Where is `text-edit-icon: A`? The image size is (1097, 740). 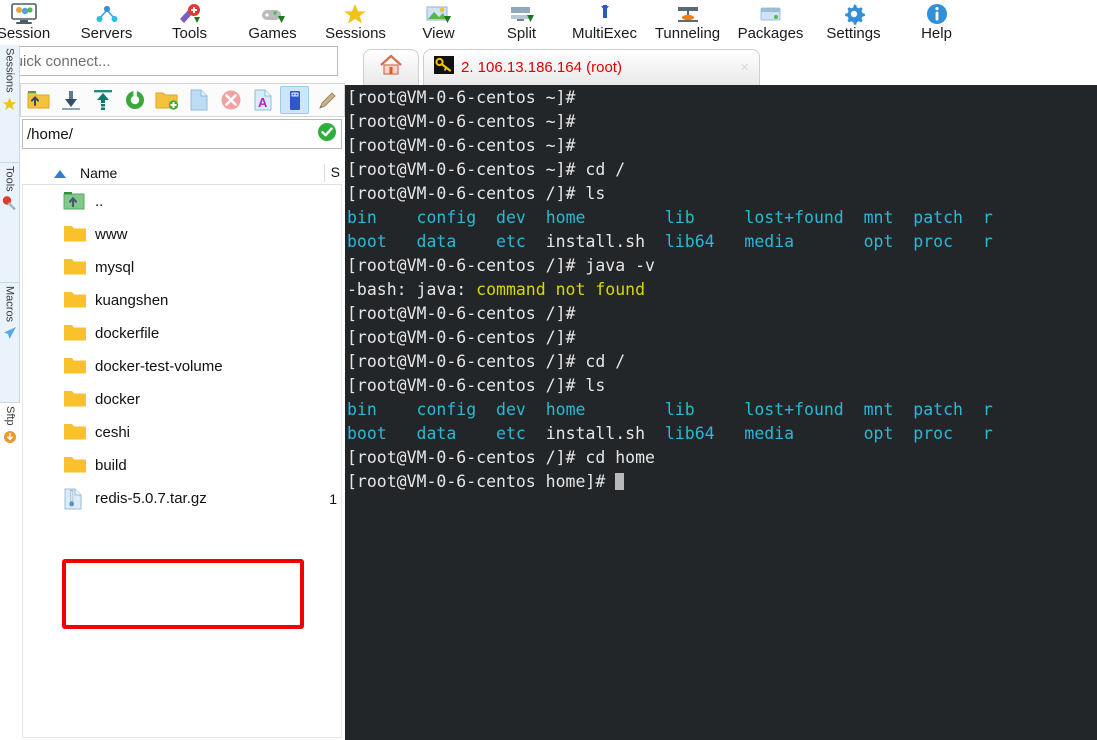
text-edit-icon: A is located at coordinates (262, 100).